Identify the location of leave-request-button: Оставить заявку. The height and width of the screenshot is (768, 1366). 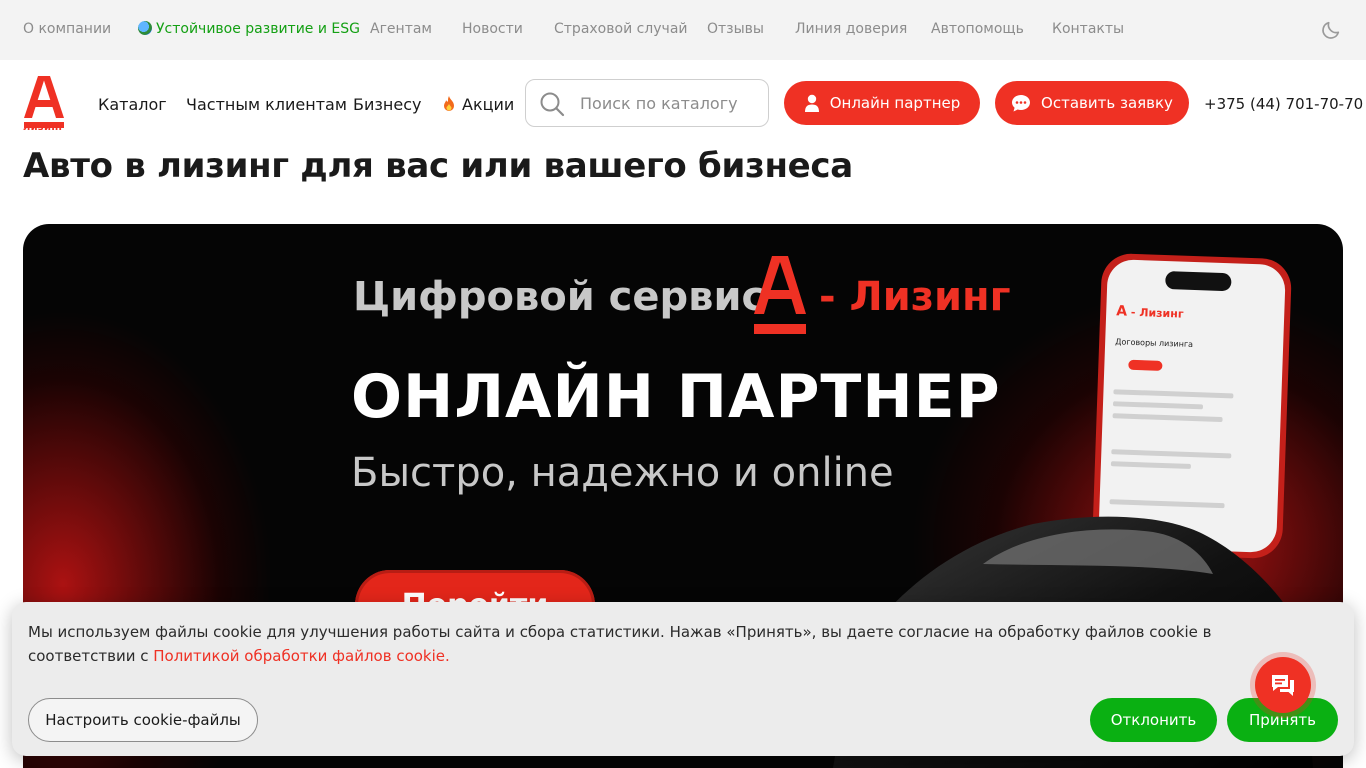
(1092, 103).